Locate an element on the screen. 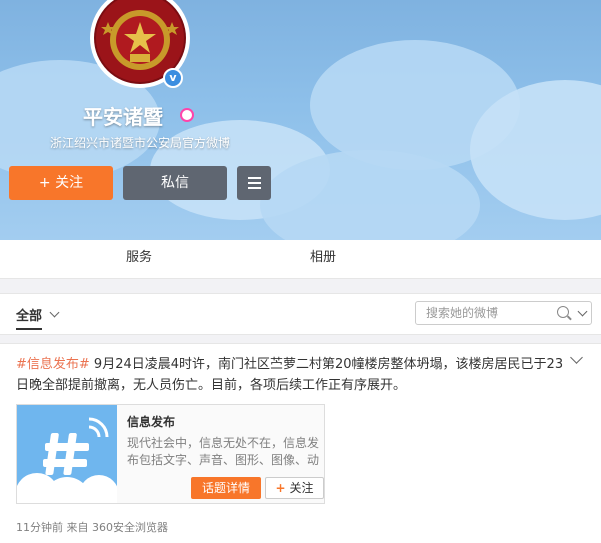 The width and height of the screenshot is (601, 543). feed-filter-bar: 全部 is located at coordinates (300, 314).